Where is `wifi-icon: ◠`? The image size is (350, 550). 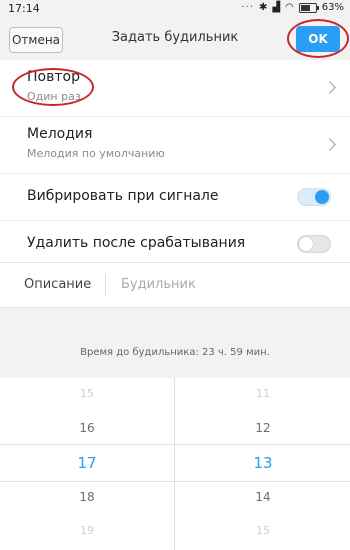 wifi-icon: ◠ is located at coordinates (289, 7).